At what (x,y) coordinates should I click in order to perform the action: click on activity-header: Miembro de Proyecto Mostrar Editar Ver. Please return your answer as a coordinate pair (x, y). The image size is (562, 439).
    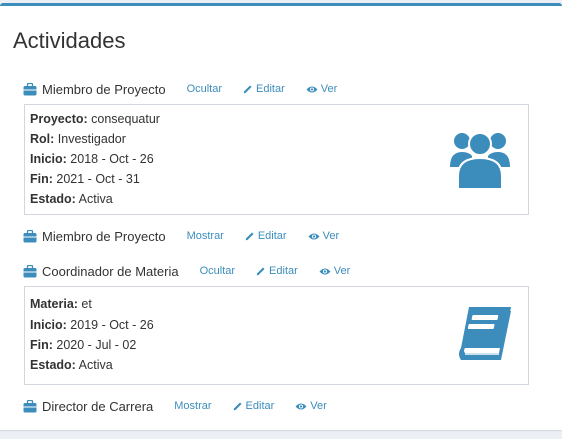
    Looking at the image, I should click on (191, 236).